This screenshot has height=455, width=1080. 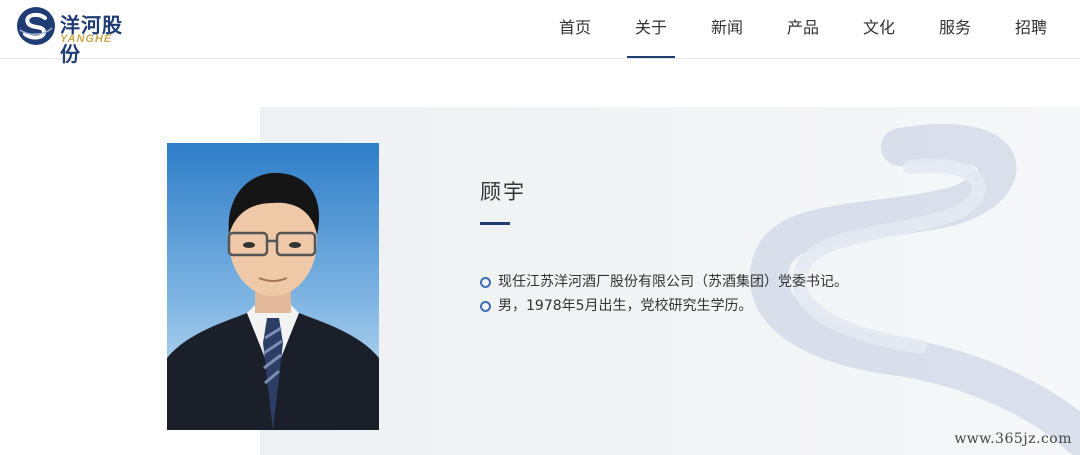 I want to click on bio-item-text: 现任江苏洋河酒厂股份有限公司（苏酒集团）党委书记。, so click(x=673, y=282).